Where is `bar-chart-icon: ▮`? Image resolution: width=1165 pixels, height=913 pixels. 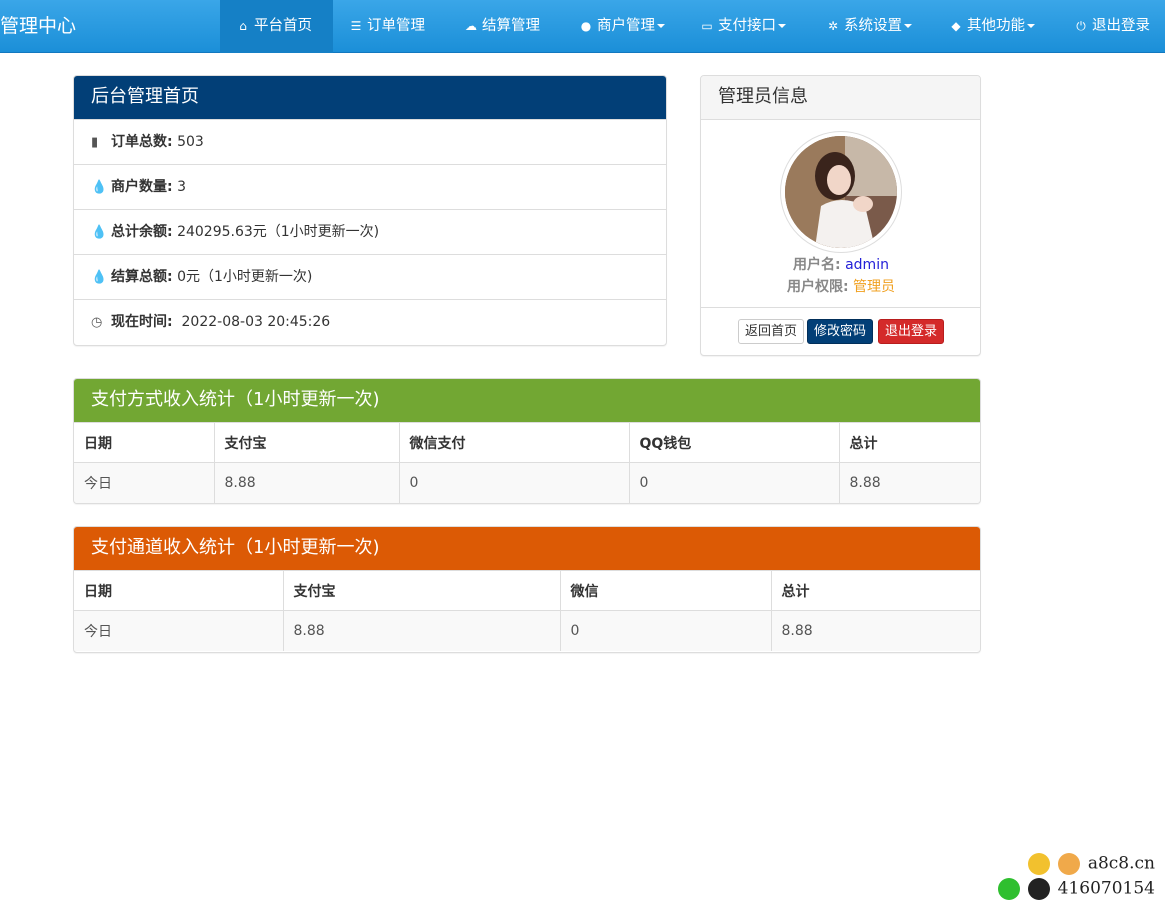
bar-chart-icon: ▮ is located at coordinates (95, 142).